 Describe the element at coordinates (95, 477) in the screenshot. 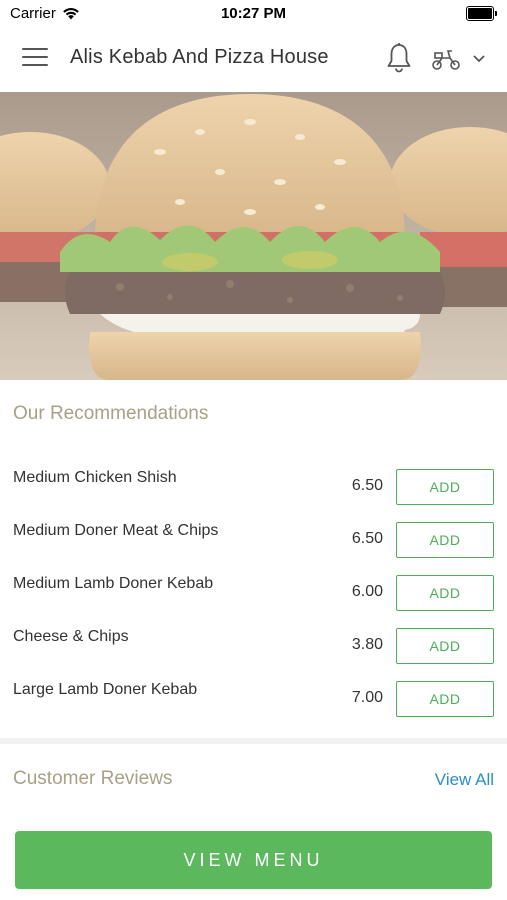

I see `item-name: Medium Chicken Shish` at that location.